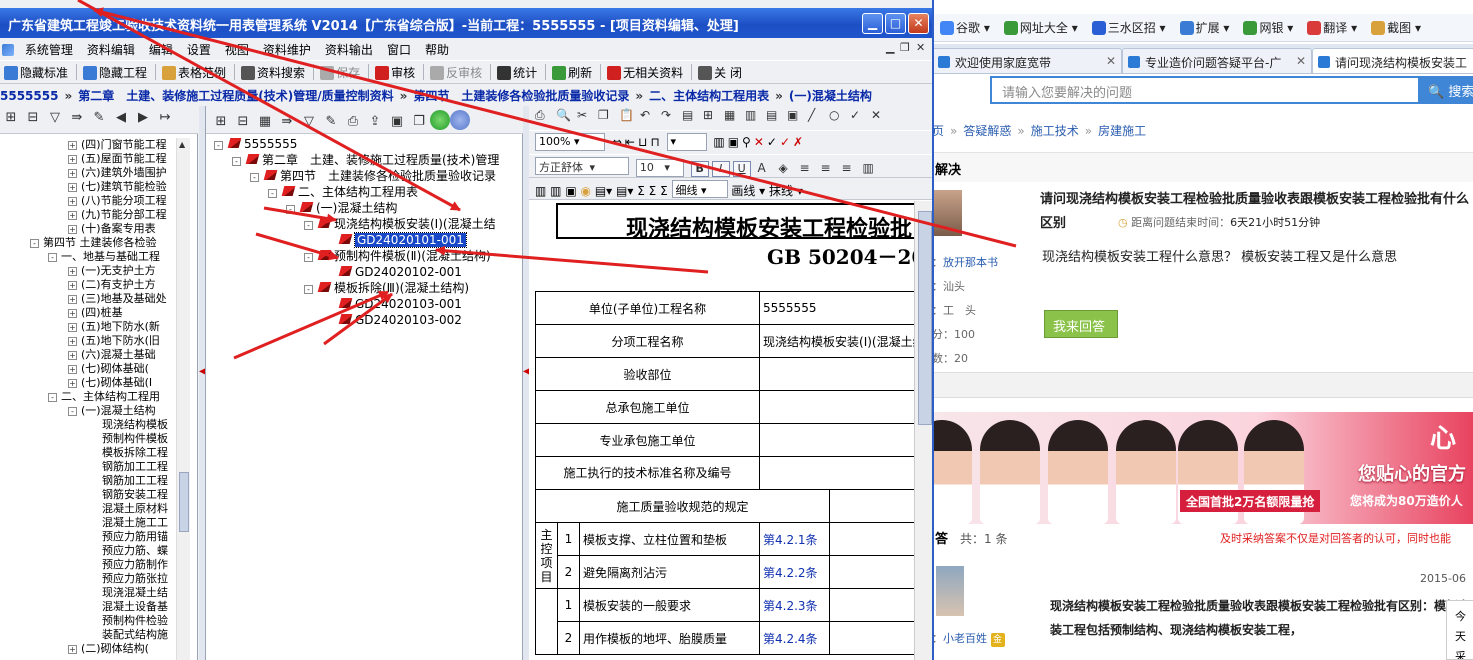 This screenshot has height=660, width=1473. I want to click on go-icon, so click(440, 120).